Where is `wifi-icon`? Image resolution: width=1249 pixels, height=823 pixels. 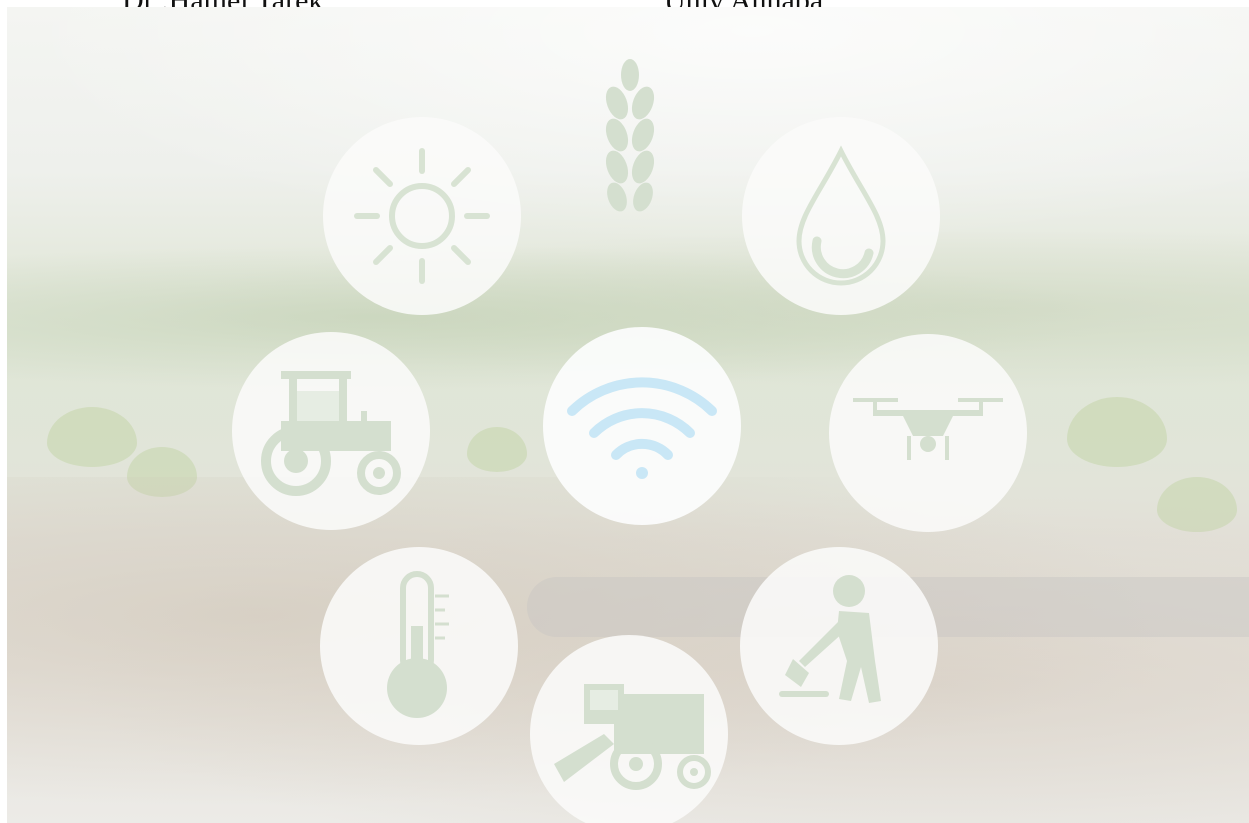 wifi-icon is located at coordinates (642, 428).